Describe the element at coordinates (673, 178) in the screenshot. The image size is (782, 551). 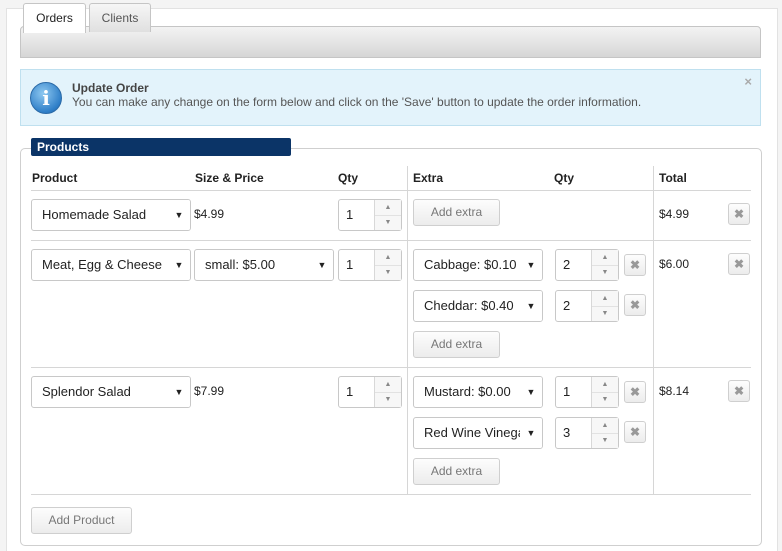
I see `header-total: Total` at that location.